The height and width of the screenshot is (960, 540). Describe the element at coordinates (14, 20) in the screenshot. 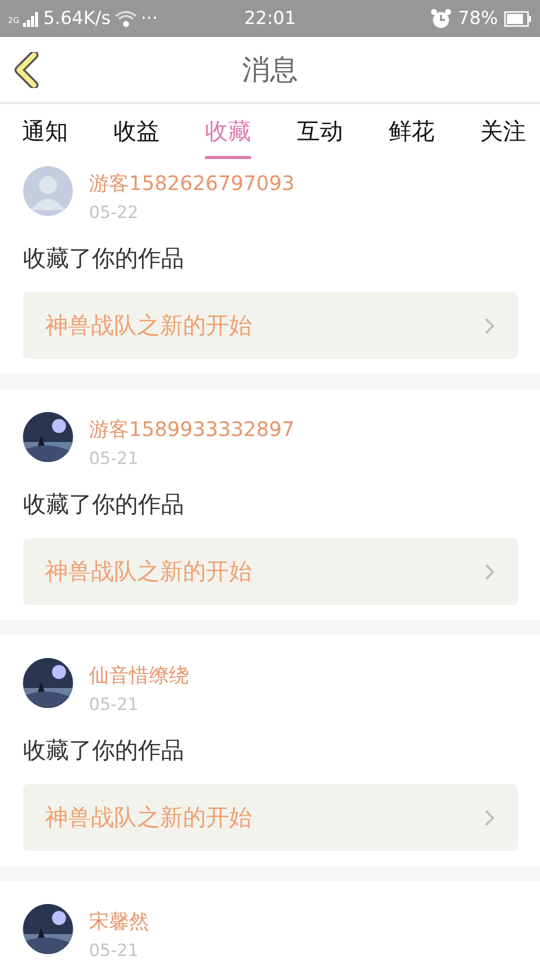

I see `network-type: 2G` at that location.